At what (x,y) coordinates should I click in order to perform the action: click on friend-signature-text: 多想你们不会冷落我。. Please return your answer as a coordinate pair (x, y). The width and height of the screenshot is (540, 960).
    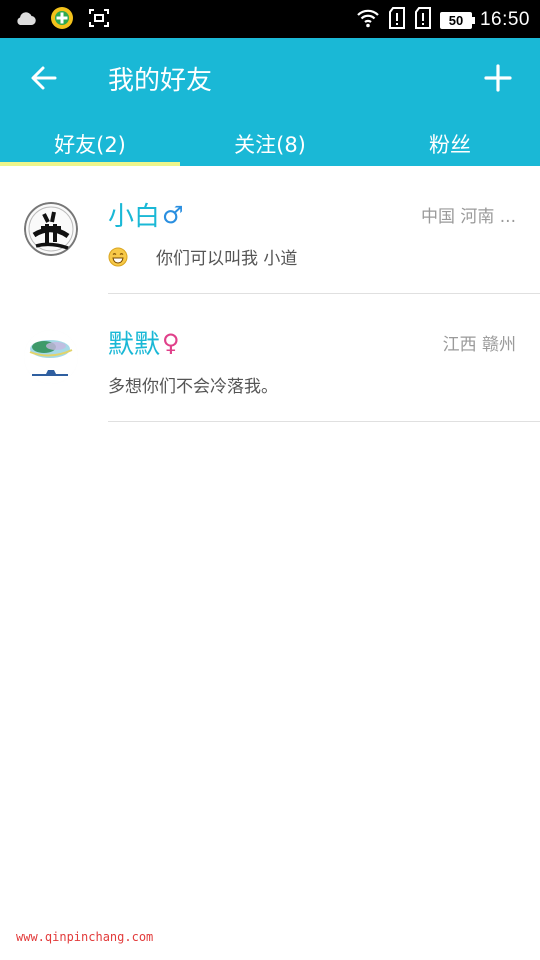
    Looking at the image, I should click on (193, 387).